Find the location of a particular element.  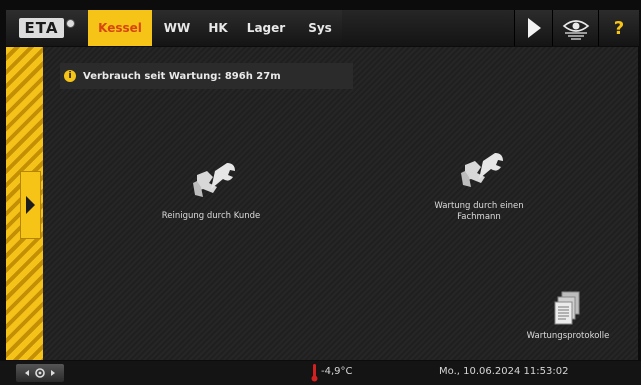

expert-service-label: Wartung durch einen Fachmann is located at coordinates (479, 211).